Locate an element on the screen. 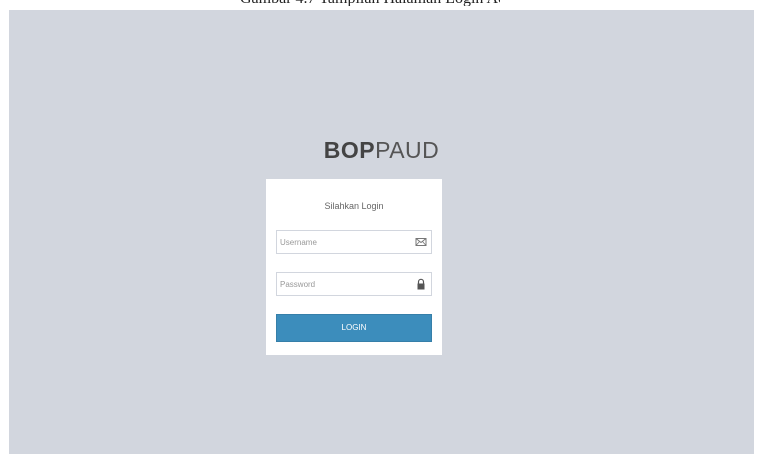  cropped-caption-text: Gambar 4.7 Tampilan Halaman Login Admin is located at coordinates (370, 3).